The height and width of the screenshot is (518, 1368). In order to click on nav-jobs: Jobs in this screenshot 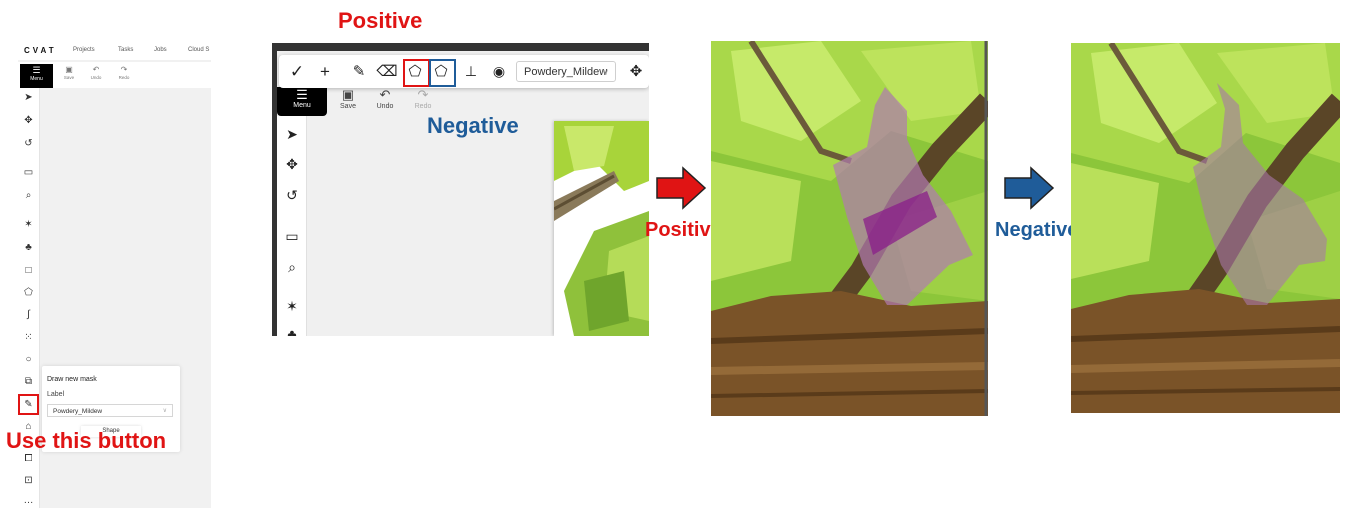, I will do `click(160, 50)`.